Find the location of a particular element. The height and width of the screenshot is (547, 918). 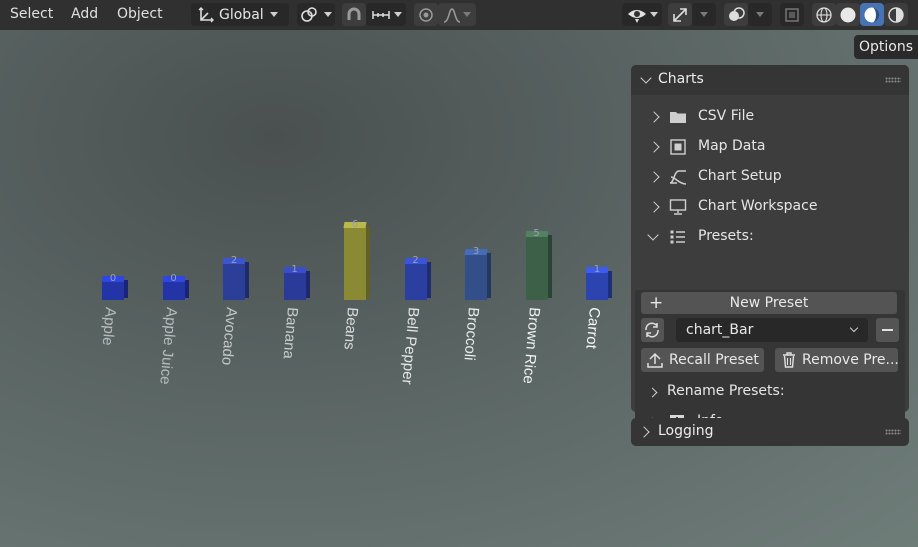

wireframe-shading-button is located at coordinates (824, 14).